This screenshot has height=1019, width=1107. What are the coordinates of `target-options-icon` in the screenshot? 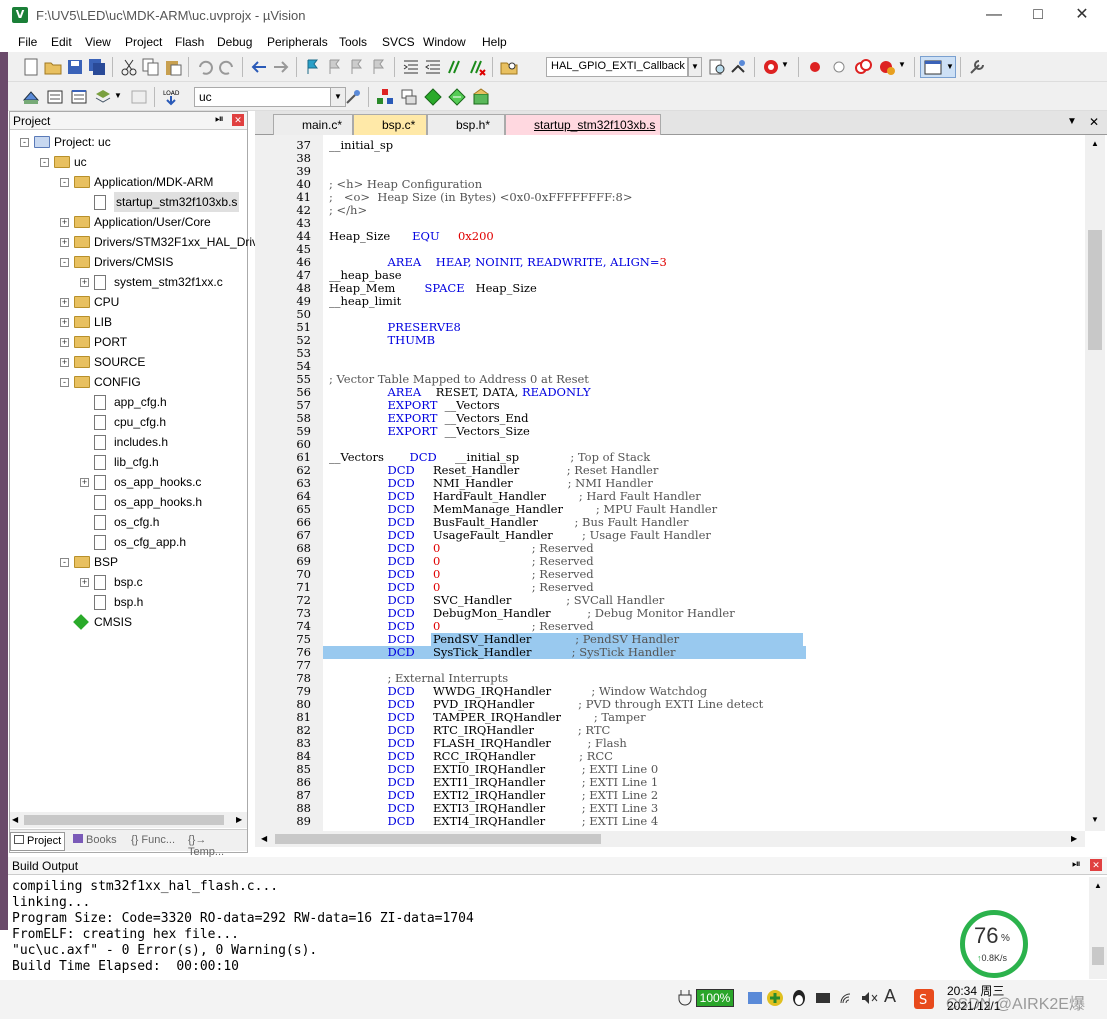 It's located at (353, 97).